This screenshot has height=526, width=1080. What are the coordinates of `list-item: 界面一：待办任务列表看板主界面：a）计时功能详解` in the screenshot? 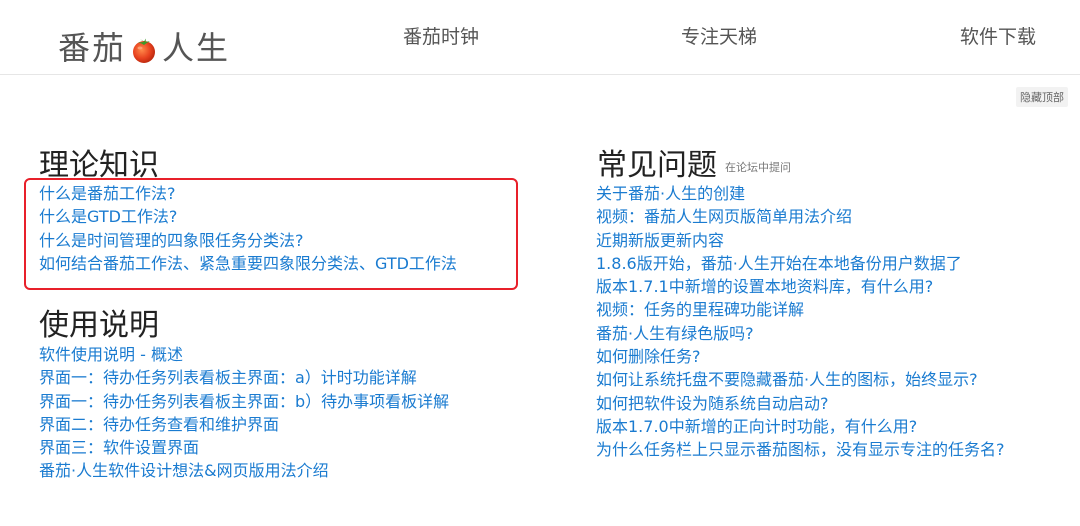 It's located at (244, 377).